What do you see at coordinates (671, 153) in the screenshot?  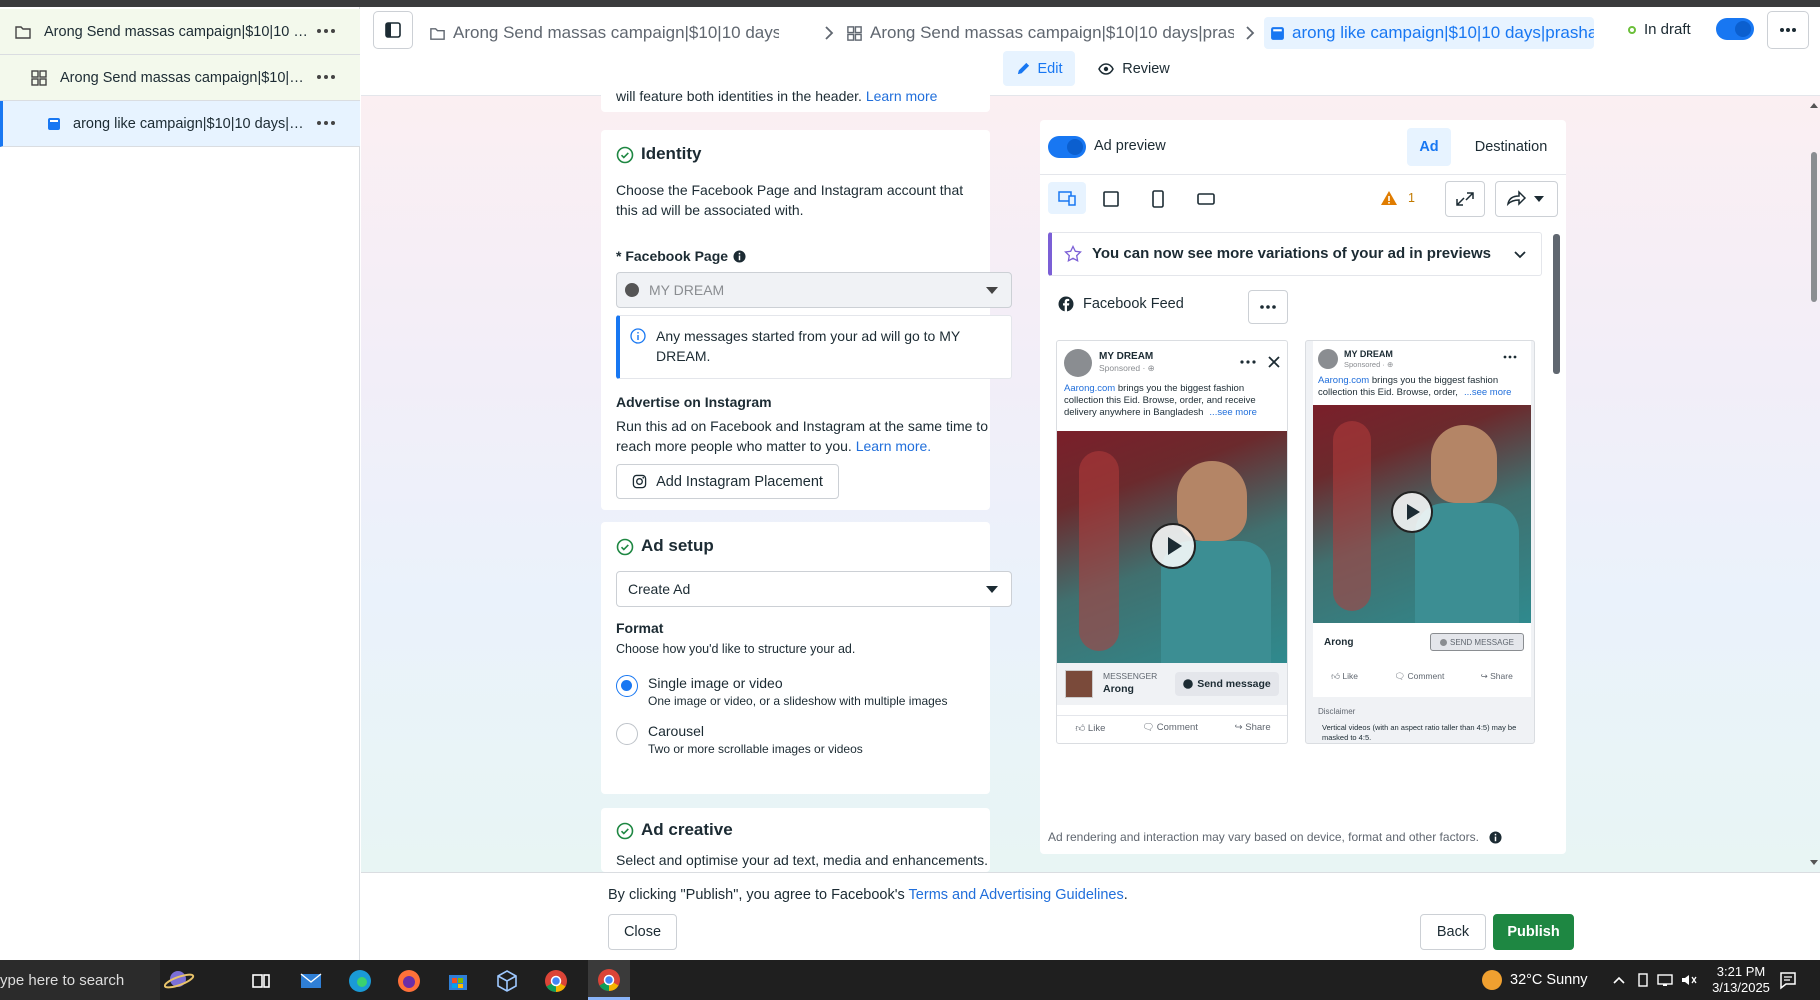 I see `identity-title: Identity` at bounding box center [671, 153].